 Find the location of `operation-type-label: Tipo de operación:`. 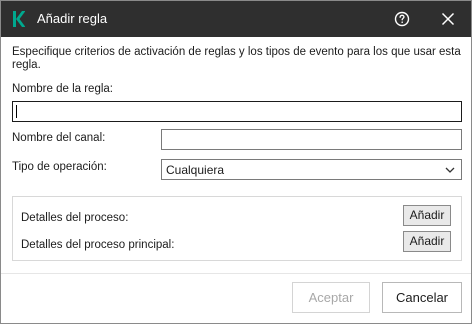

operation-type-label: Tipo de operación: is located at coordinates (59, 167).